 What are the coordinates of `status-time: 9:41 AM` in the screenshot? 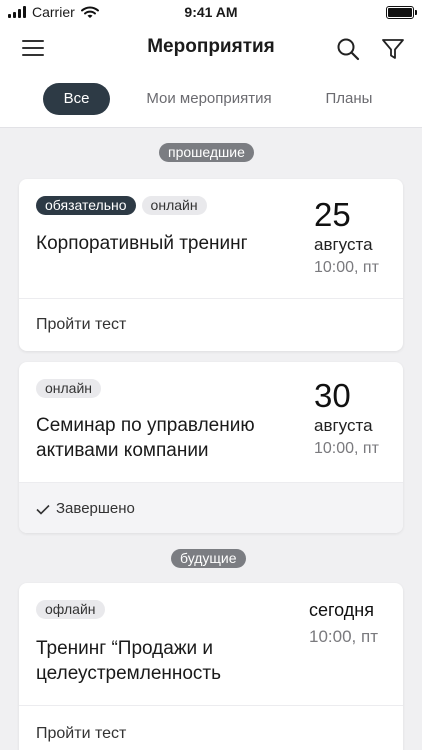 It's located at (211, 12).